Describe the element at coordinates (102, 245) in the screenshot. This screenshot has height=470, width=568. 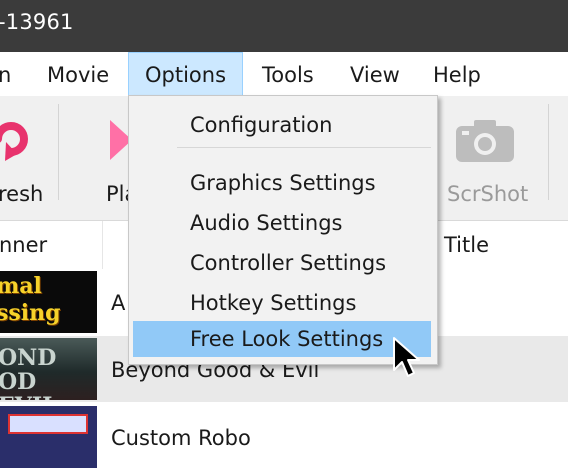
I see `column-divider` at that location.